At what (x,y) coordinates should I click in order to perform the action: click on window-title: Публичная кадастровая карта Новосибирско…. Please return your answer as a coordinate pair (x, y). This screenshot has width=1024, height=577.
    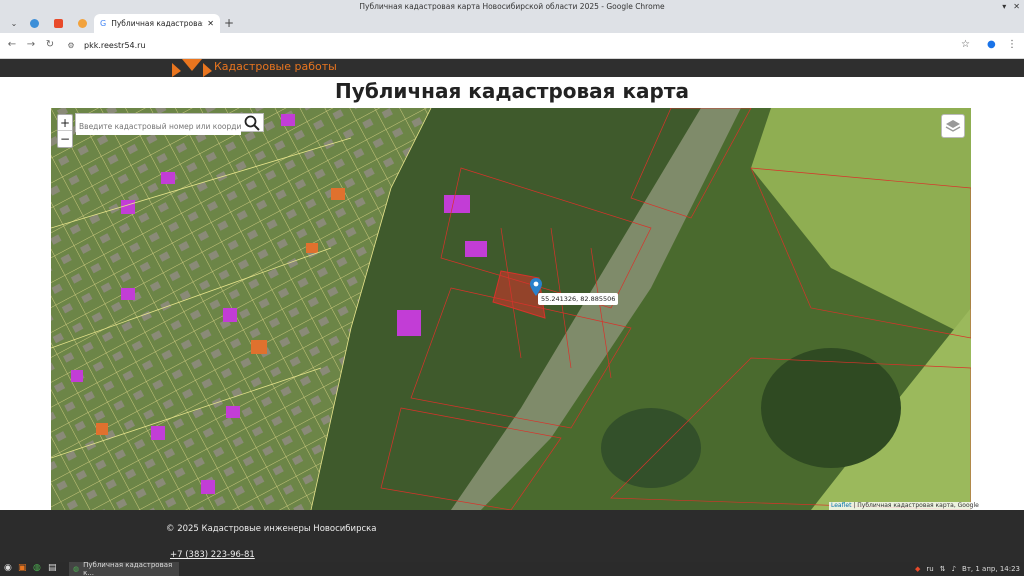
    Looking at the image, I should click on (512, 6).